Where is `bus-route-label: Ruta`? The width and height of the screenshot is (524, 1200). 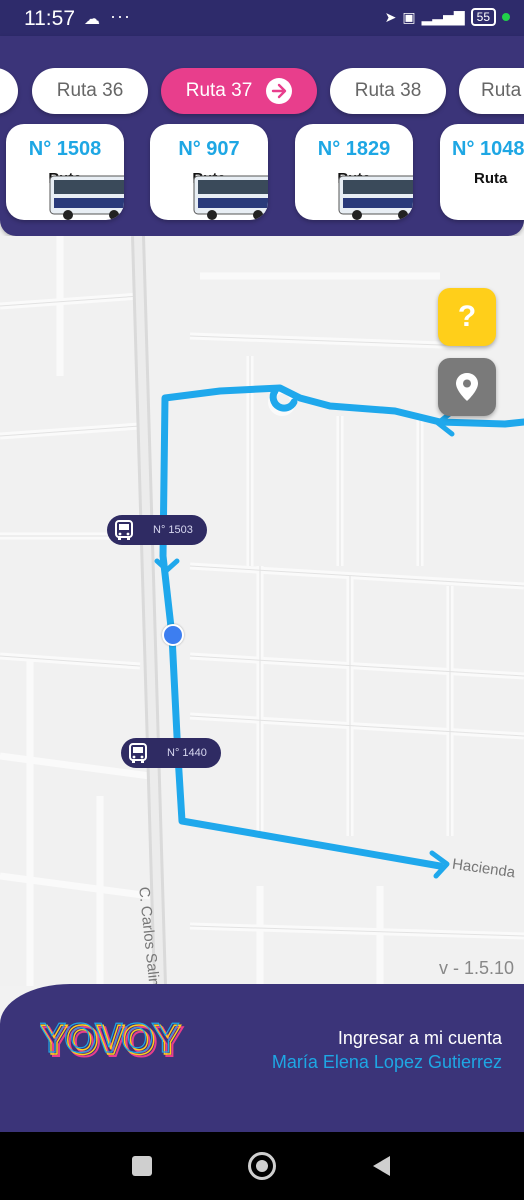
bus-route-label: Ruta is located at coordinates (491, 178).